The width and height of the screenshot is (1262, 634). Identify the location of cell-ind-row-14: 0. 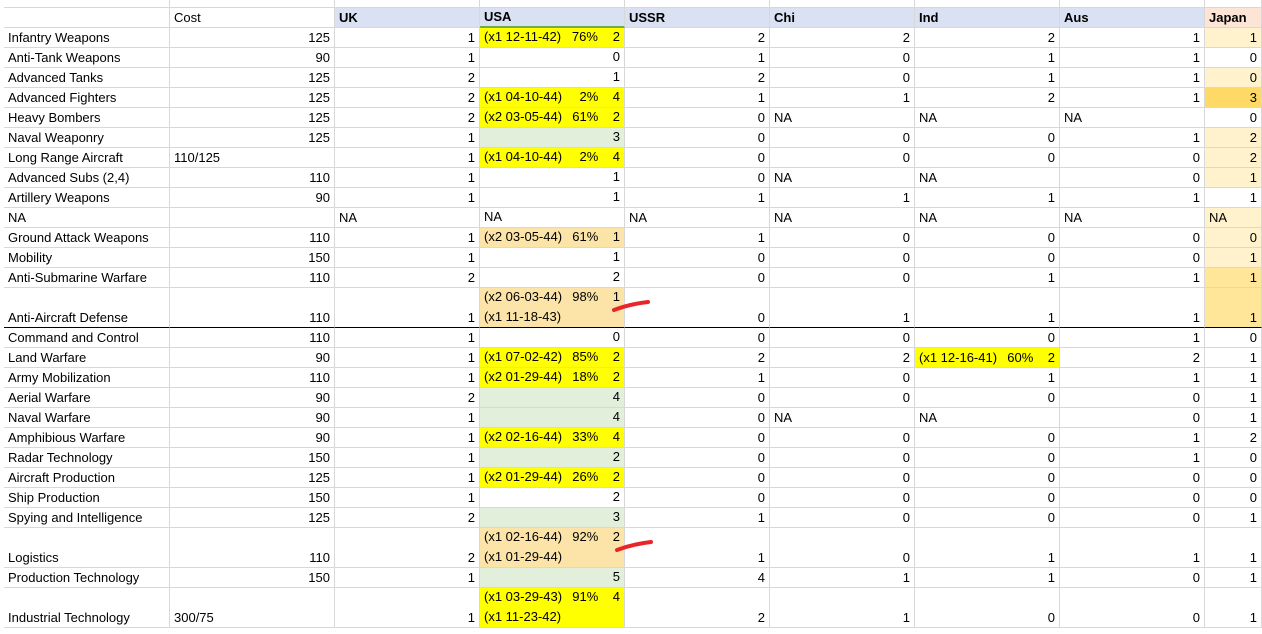
(987, 338).